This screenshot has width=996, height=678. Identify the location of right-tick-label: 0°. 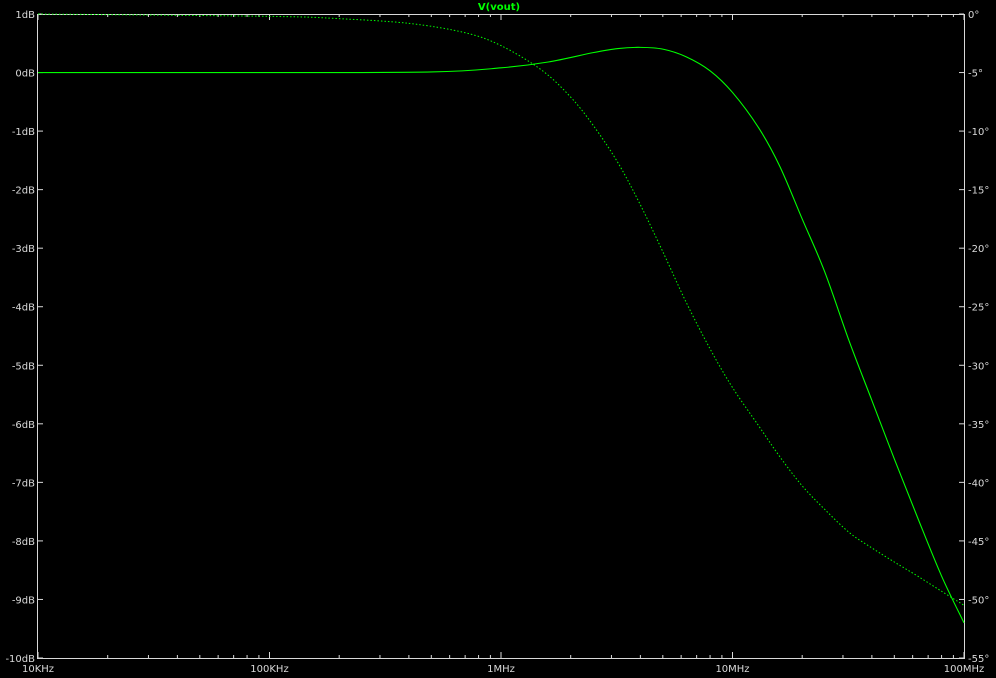
(973, 15).